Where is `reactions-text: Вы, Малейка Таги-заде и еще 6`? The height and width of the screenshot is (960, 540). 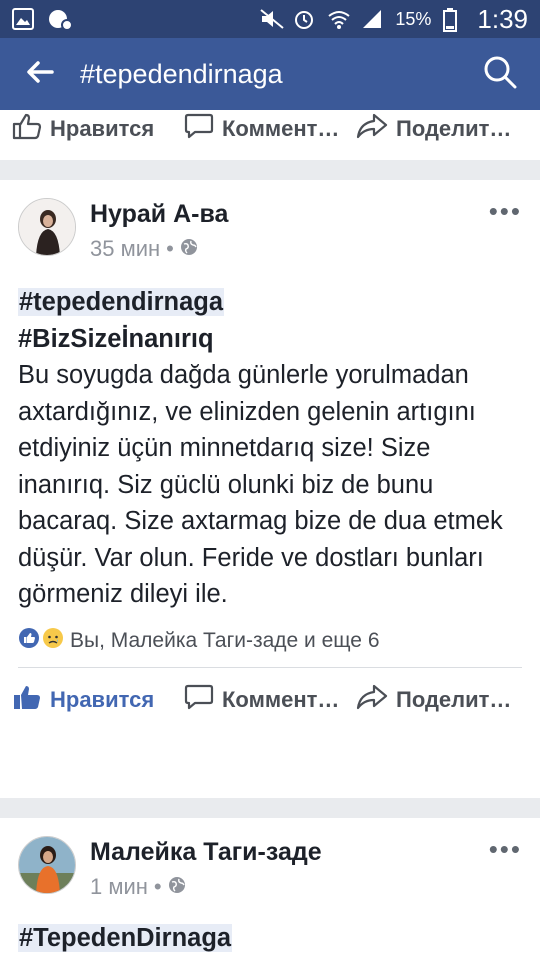
reactions-text: Вы, Малейка Таги-заде и еще 6 is located at coordinates (225, 640).